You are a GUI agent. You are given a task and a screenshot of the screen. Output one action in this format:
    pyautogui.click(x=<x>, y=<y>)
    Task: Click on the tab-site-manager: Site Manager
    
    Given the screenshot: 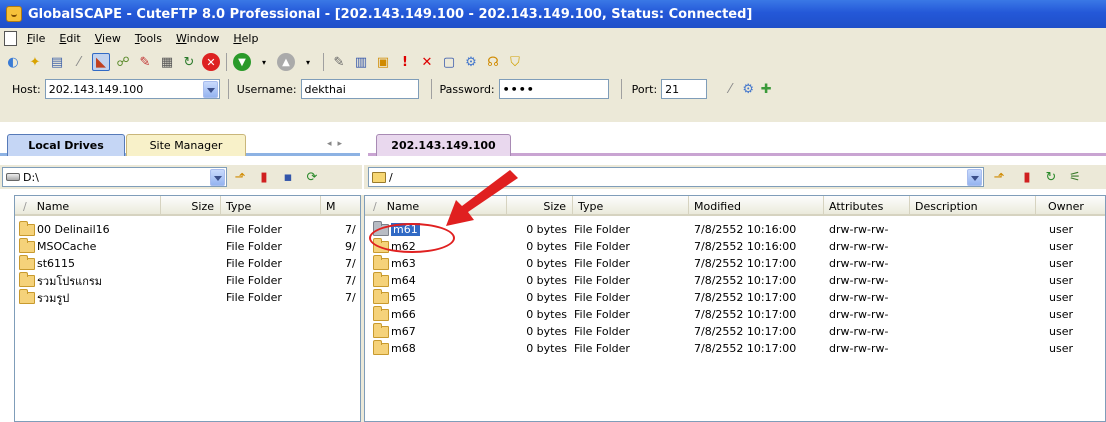 What is the action you would take?
    pyautogui.click(x=186, y=145)
    